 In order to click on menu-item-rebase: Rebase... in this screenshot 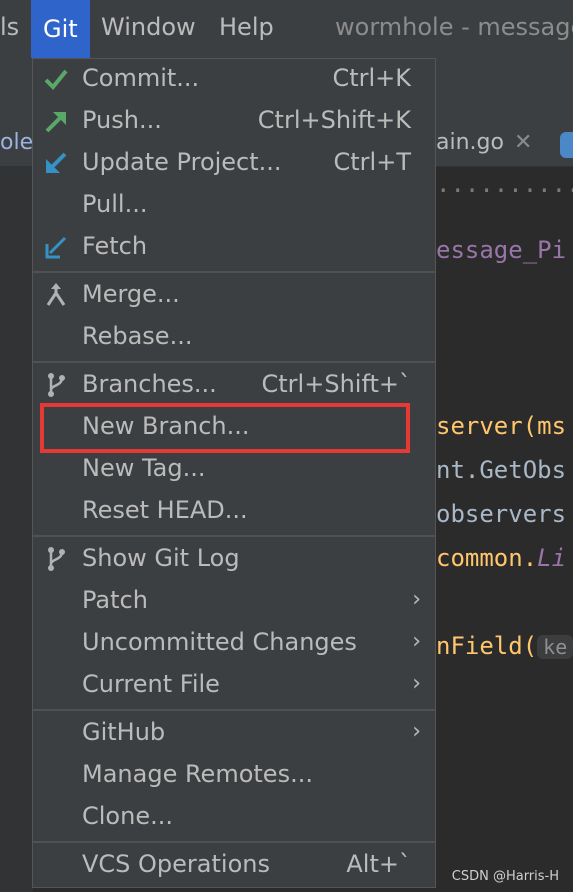, I will do `click(234, 338)`.